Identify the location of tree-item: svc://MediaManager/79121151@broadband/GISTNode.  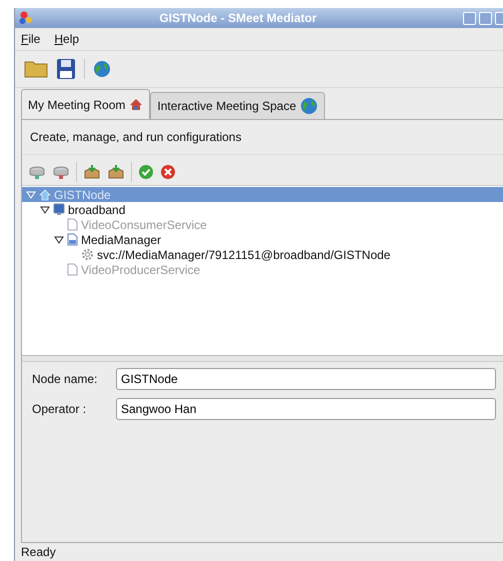
(262, 254).